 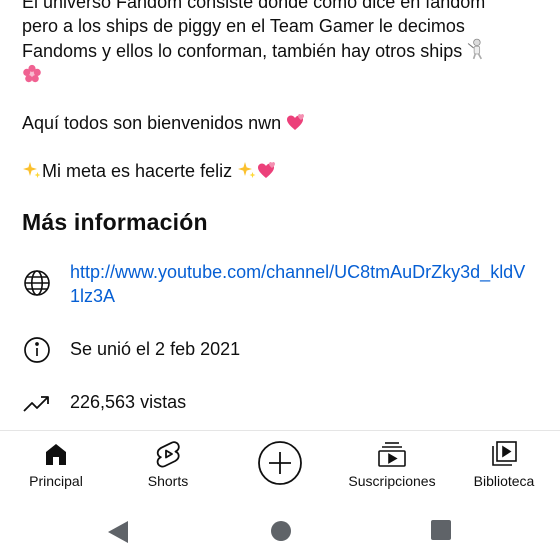 What do you see at coordinates (392, 481) in the screenshot?
I see `nav-label: Suscripciones` at bounding box center [392, 481].